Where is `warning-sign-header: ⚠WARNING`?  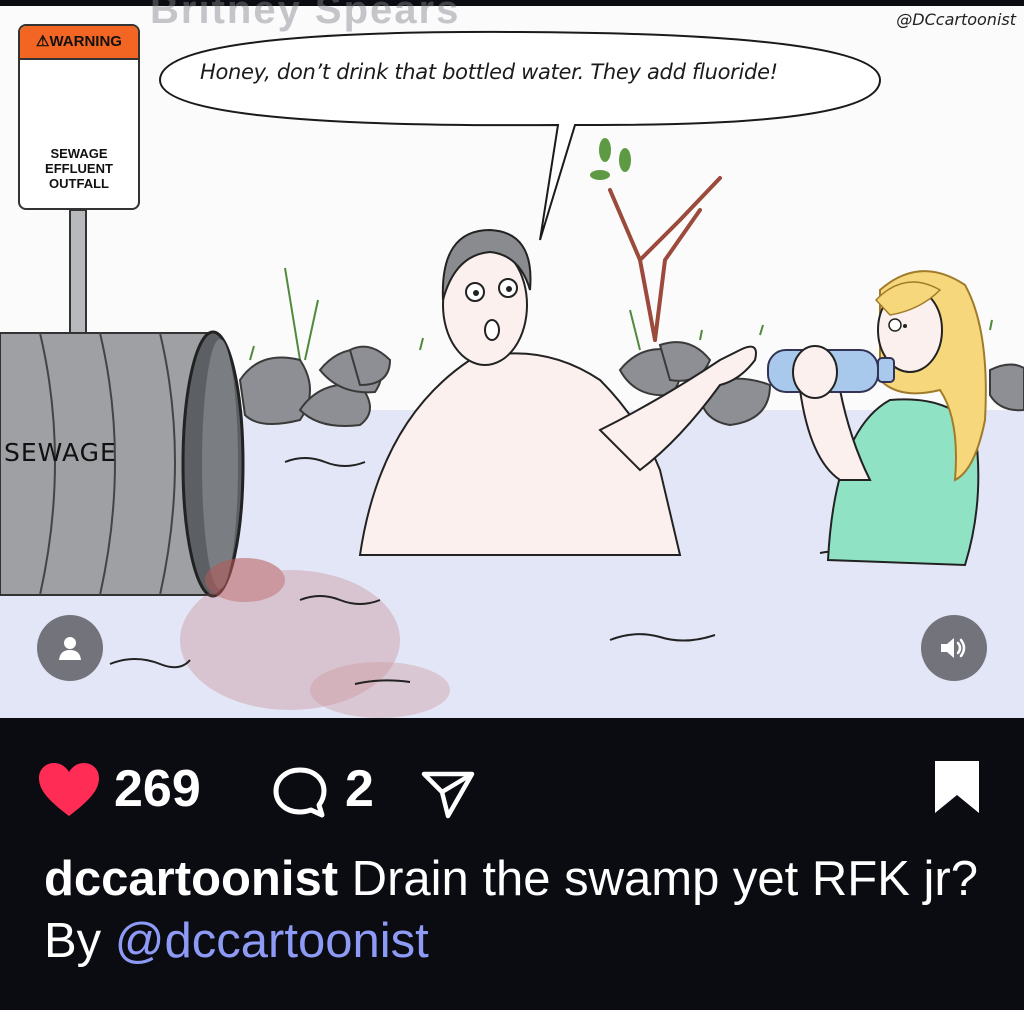
warning-sign-header: ⚠WARNING is located at coordinates (79, 43).